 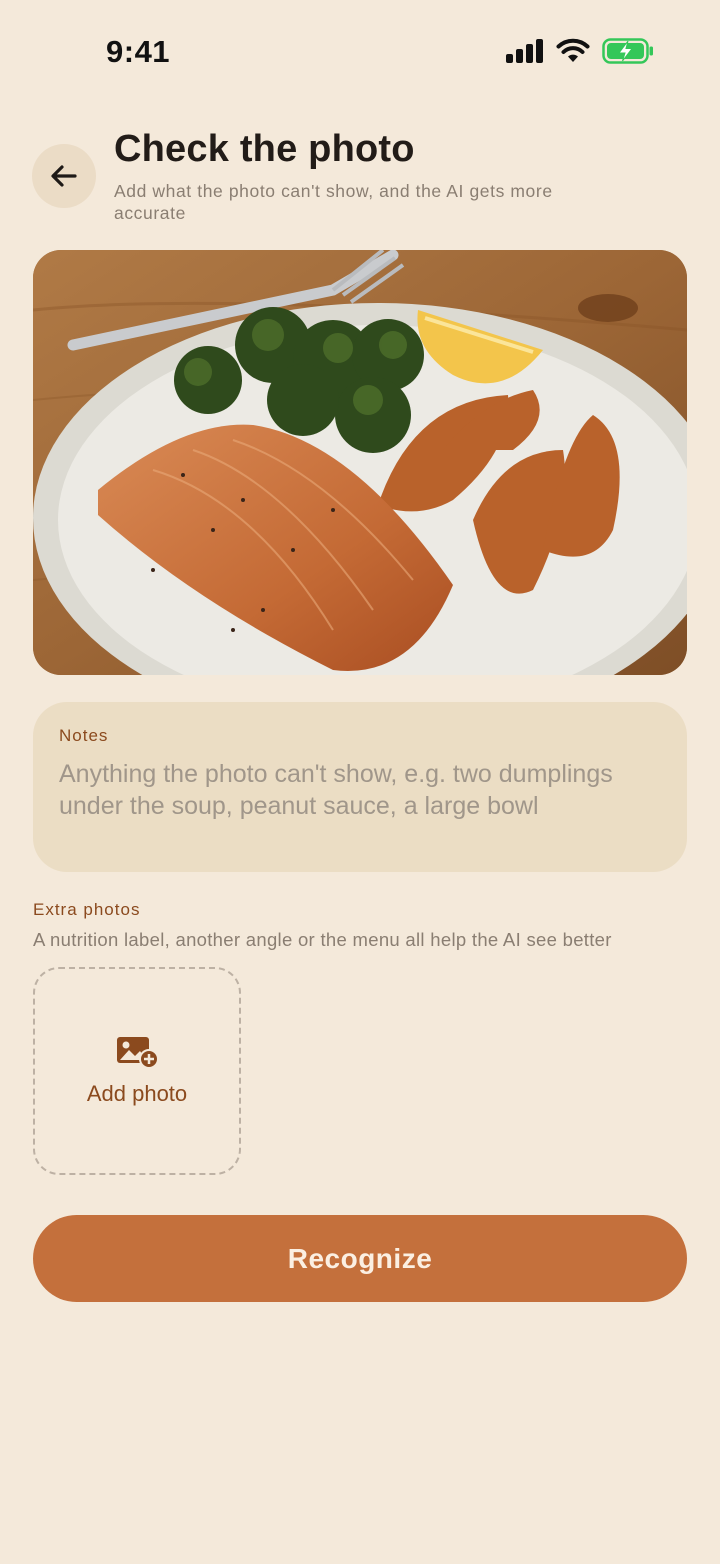 I want to click on add-image-icon, so click(x=138, y=1053).